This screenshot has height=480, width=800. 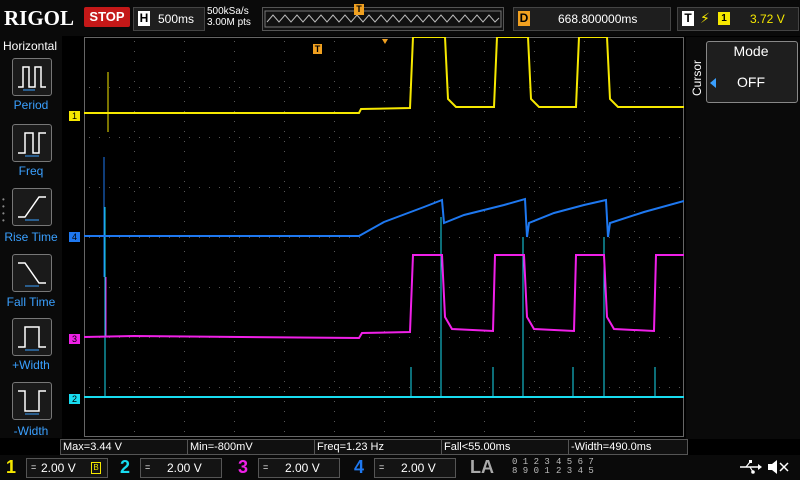 I want to click on ch4-number: 4, so click(x=359, y=467).